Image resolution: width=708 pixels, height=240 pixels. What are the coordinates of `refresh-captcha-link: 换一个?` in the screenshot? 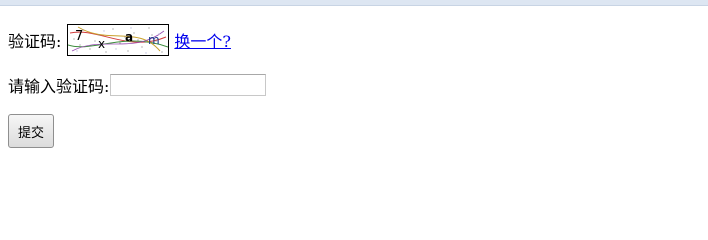 It's located at (202, 40).